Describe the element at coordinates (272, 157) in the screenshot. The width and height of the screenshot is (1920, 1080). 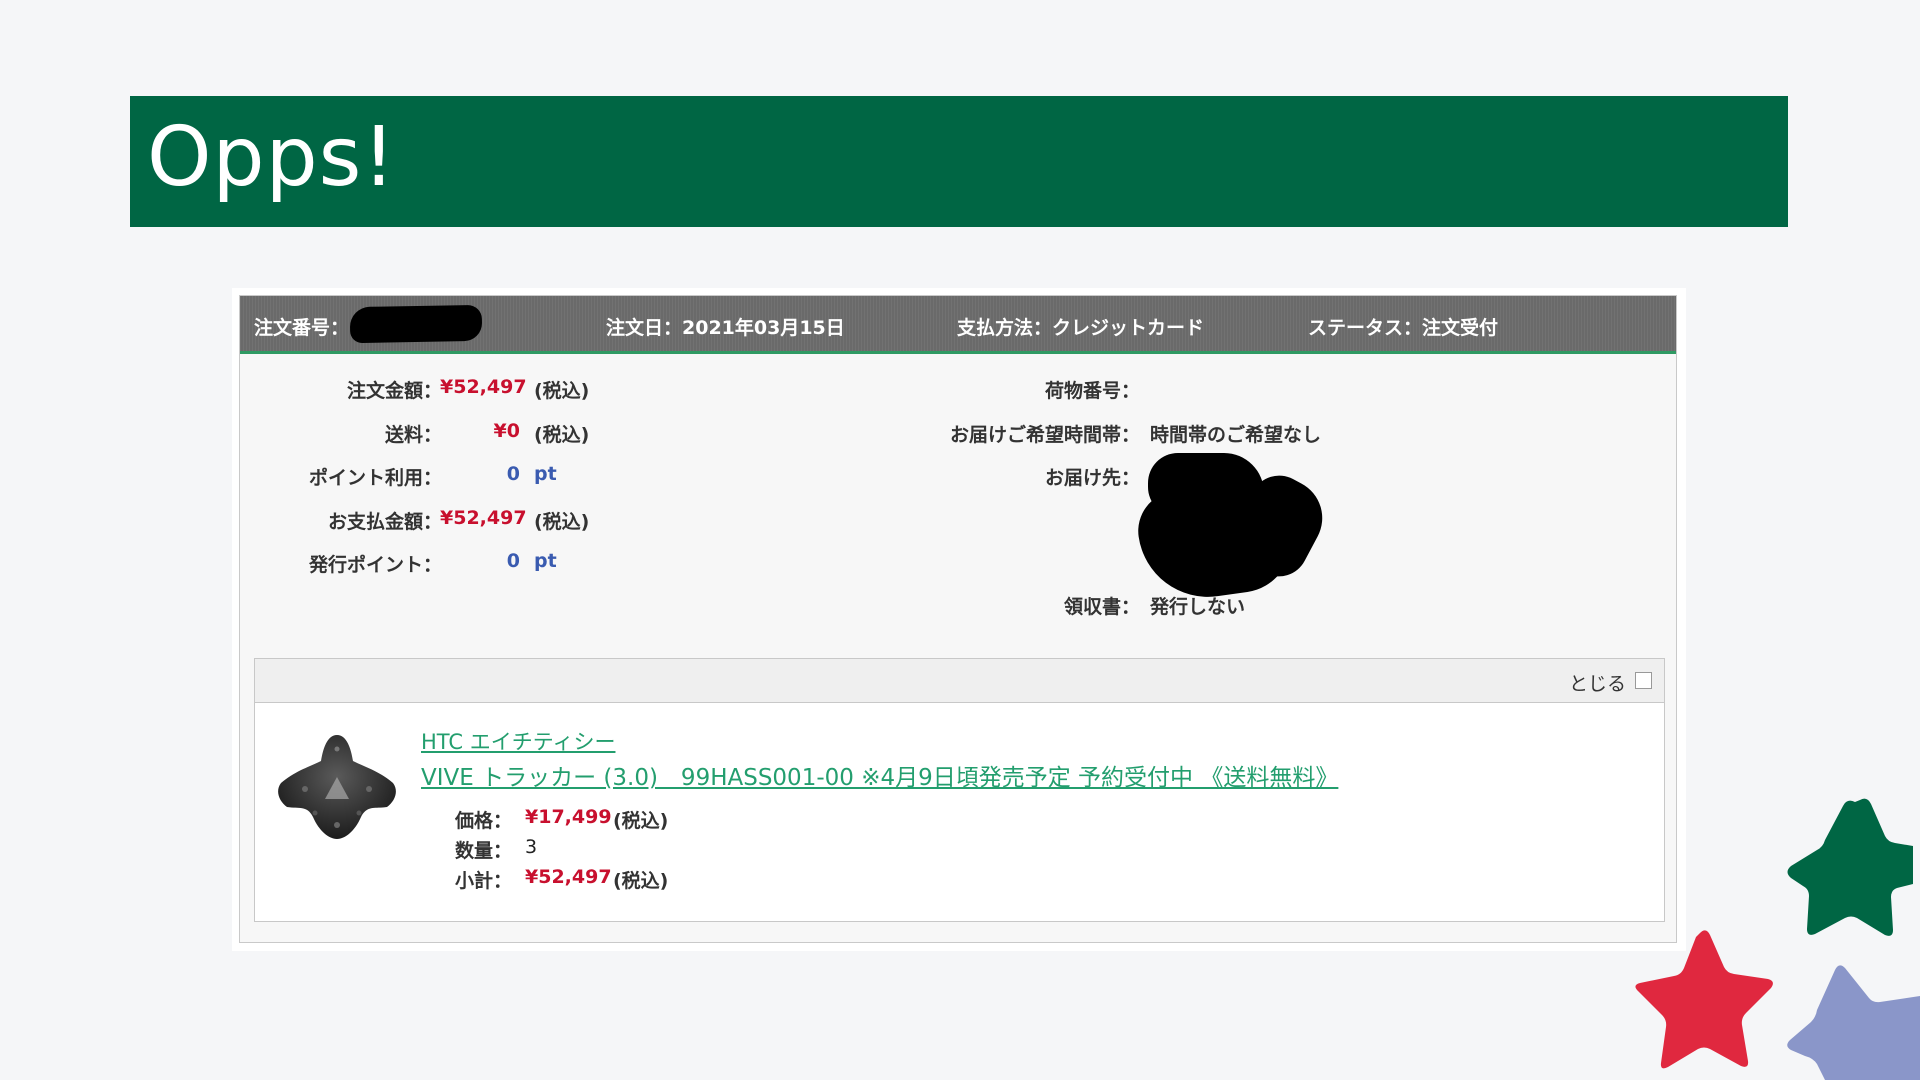
I see `slide-title: Opps!` at that location.